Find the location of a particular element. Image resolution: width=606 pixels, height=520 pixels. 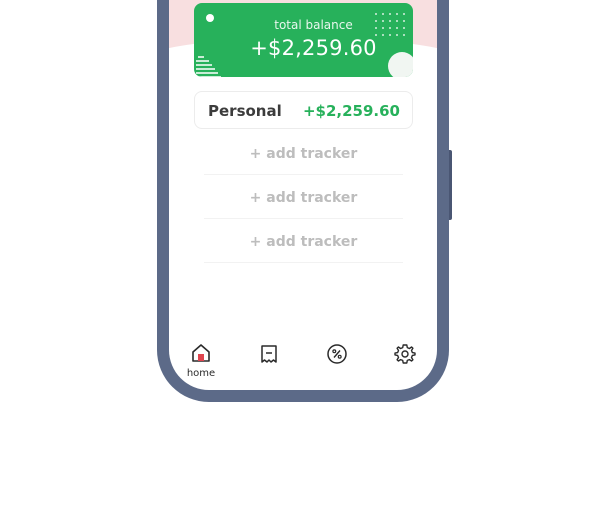

percent-icon is located at coordinates (337, 354).